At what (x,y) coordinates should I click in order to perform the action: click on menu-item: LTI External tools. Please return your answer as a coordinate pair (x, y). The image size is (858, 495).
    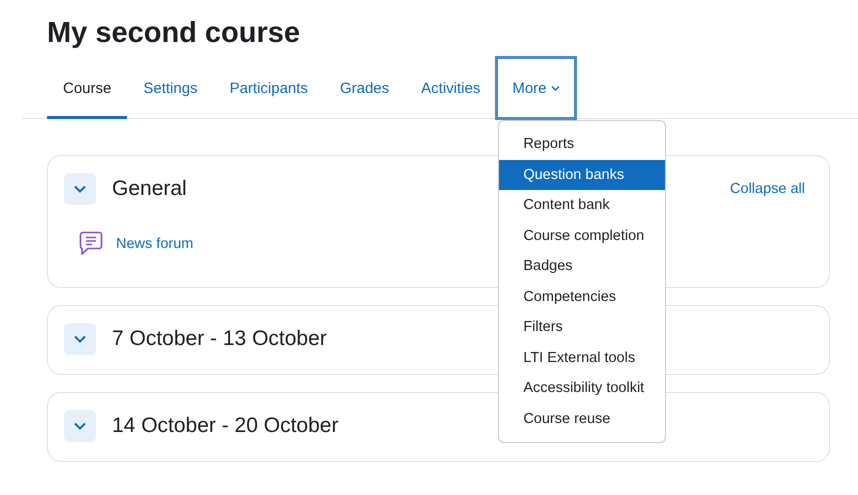
    Looking at the image, I should click on (582, 357).